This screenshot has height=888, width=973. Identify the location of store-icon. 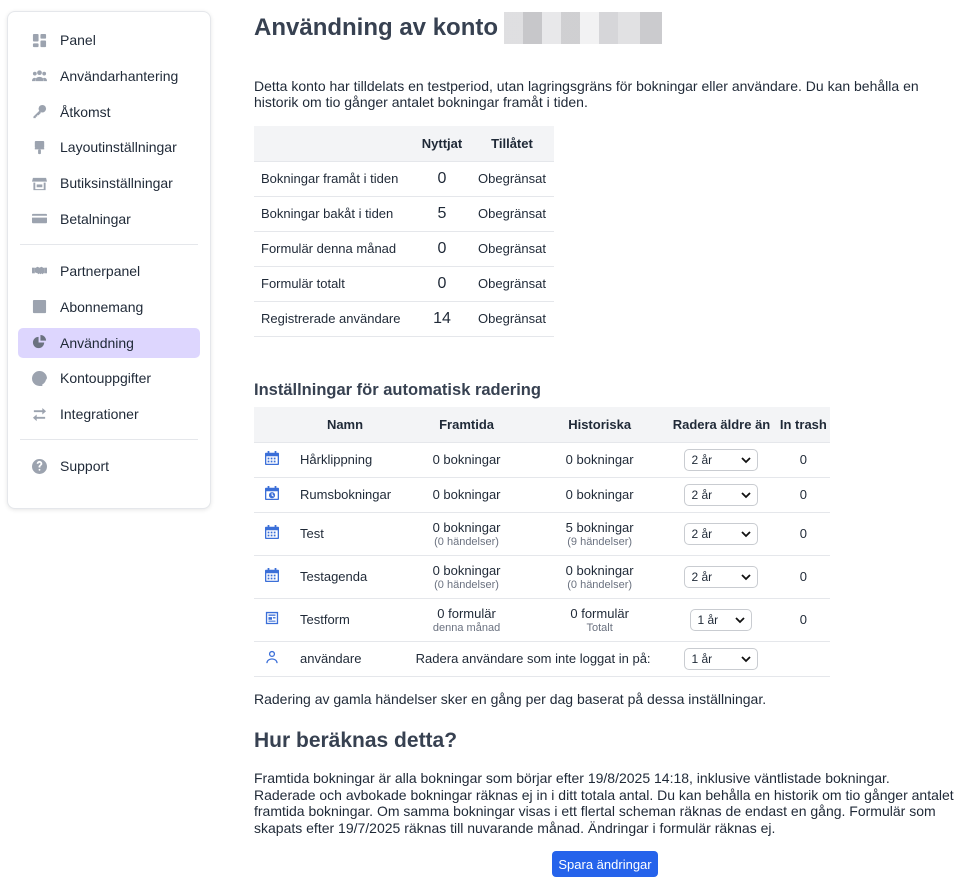
(39, 183).